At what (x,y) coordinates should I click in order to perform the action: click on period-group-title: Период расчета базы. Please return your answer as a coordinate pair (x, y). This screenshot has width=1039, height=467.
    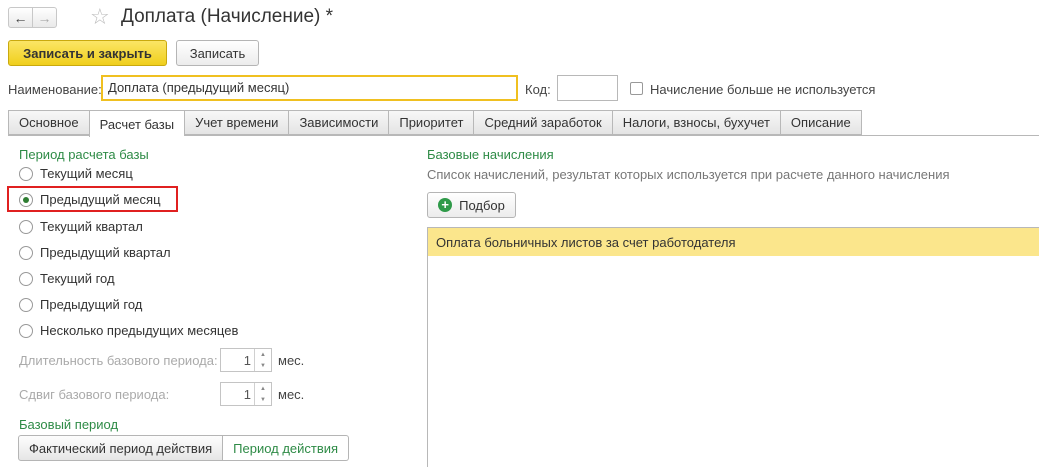
    Looking at the image, I should click on (84, 154).